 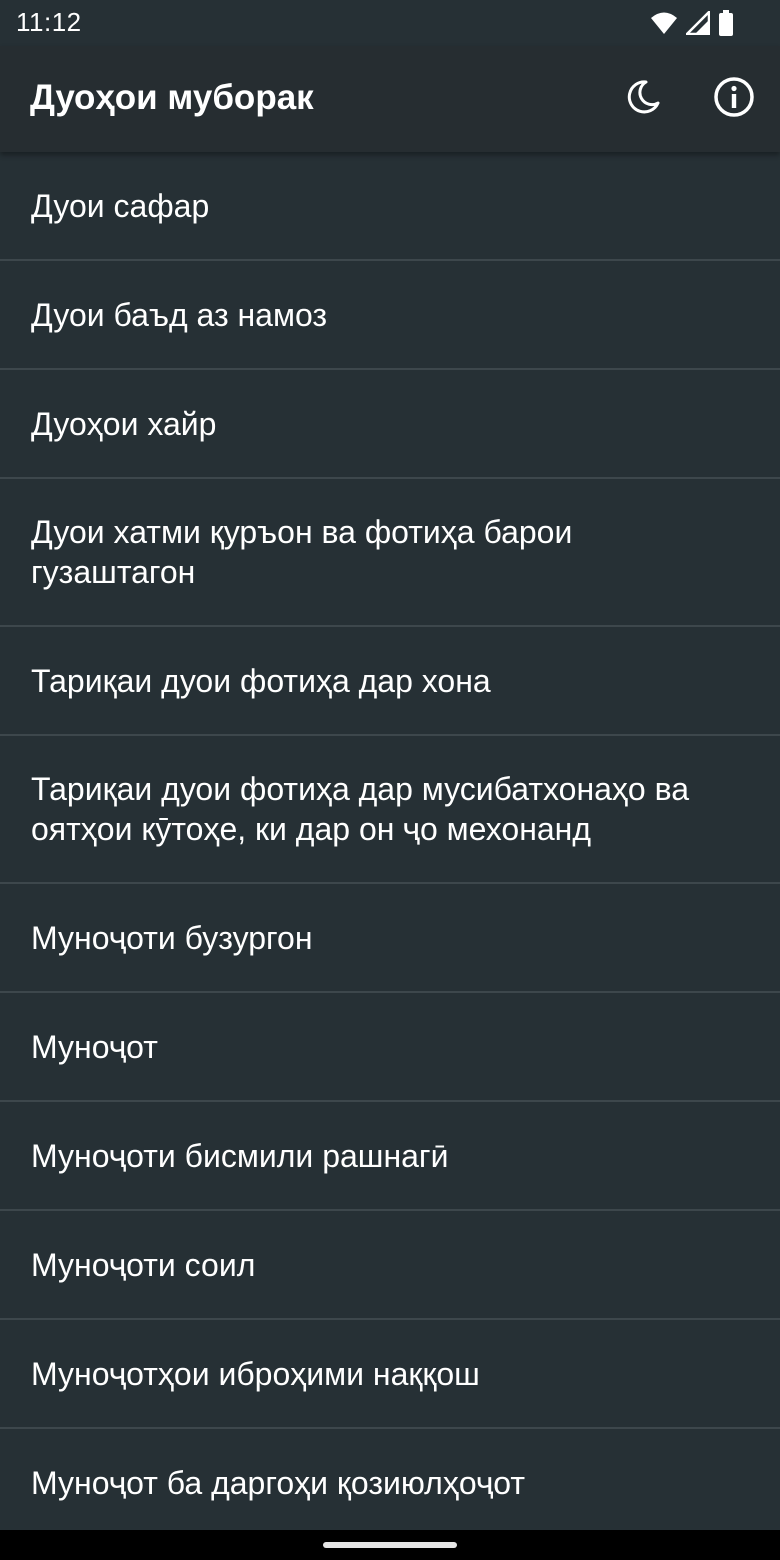 What do you see at coordinates (278, 1482) in the screenshot?
I see `list-item-label: Муноҷот ба даргоҳи қозиюлҳоҷот` at bounding box center [278, 1482].